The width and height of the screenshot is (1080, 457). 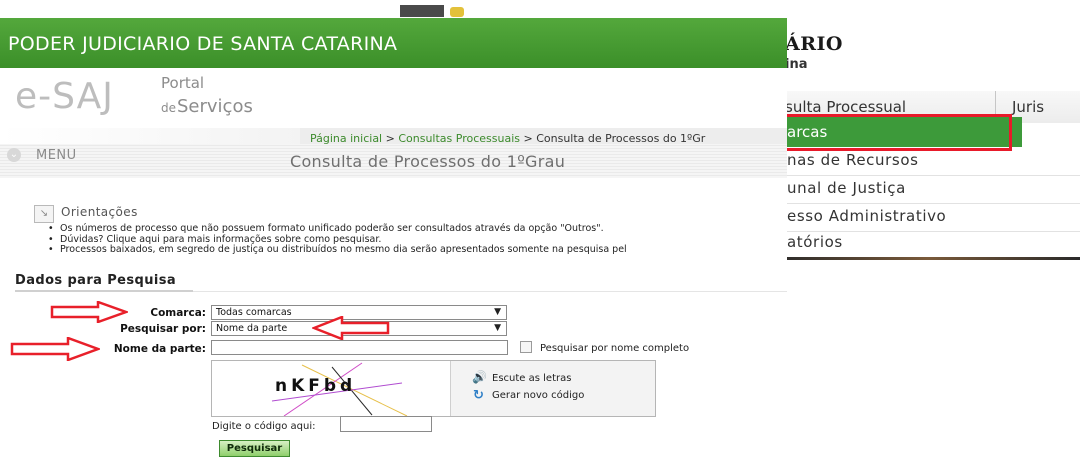 I want to click on header-bar: PODER JUDICIARIO DE SANTA CATARINA, so click(x=393, y=43).